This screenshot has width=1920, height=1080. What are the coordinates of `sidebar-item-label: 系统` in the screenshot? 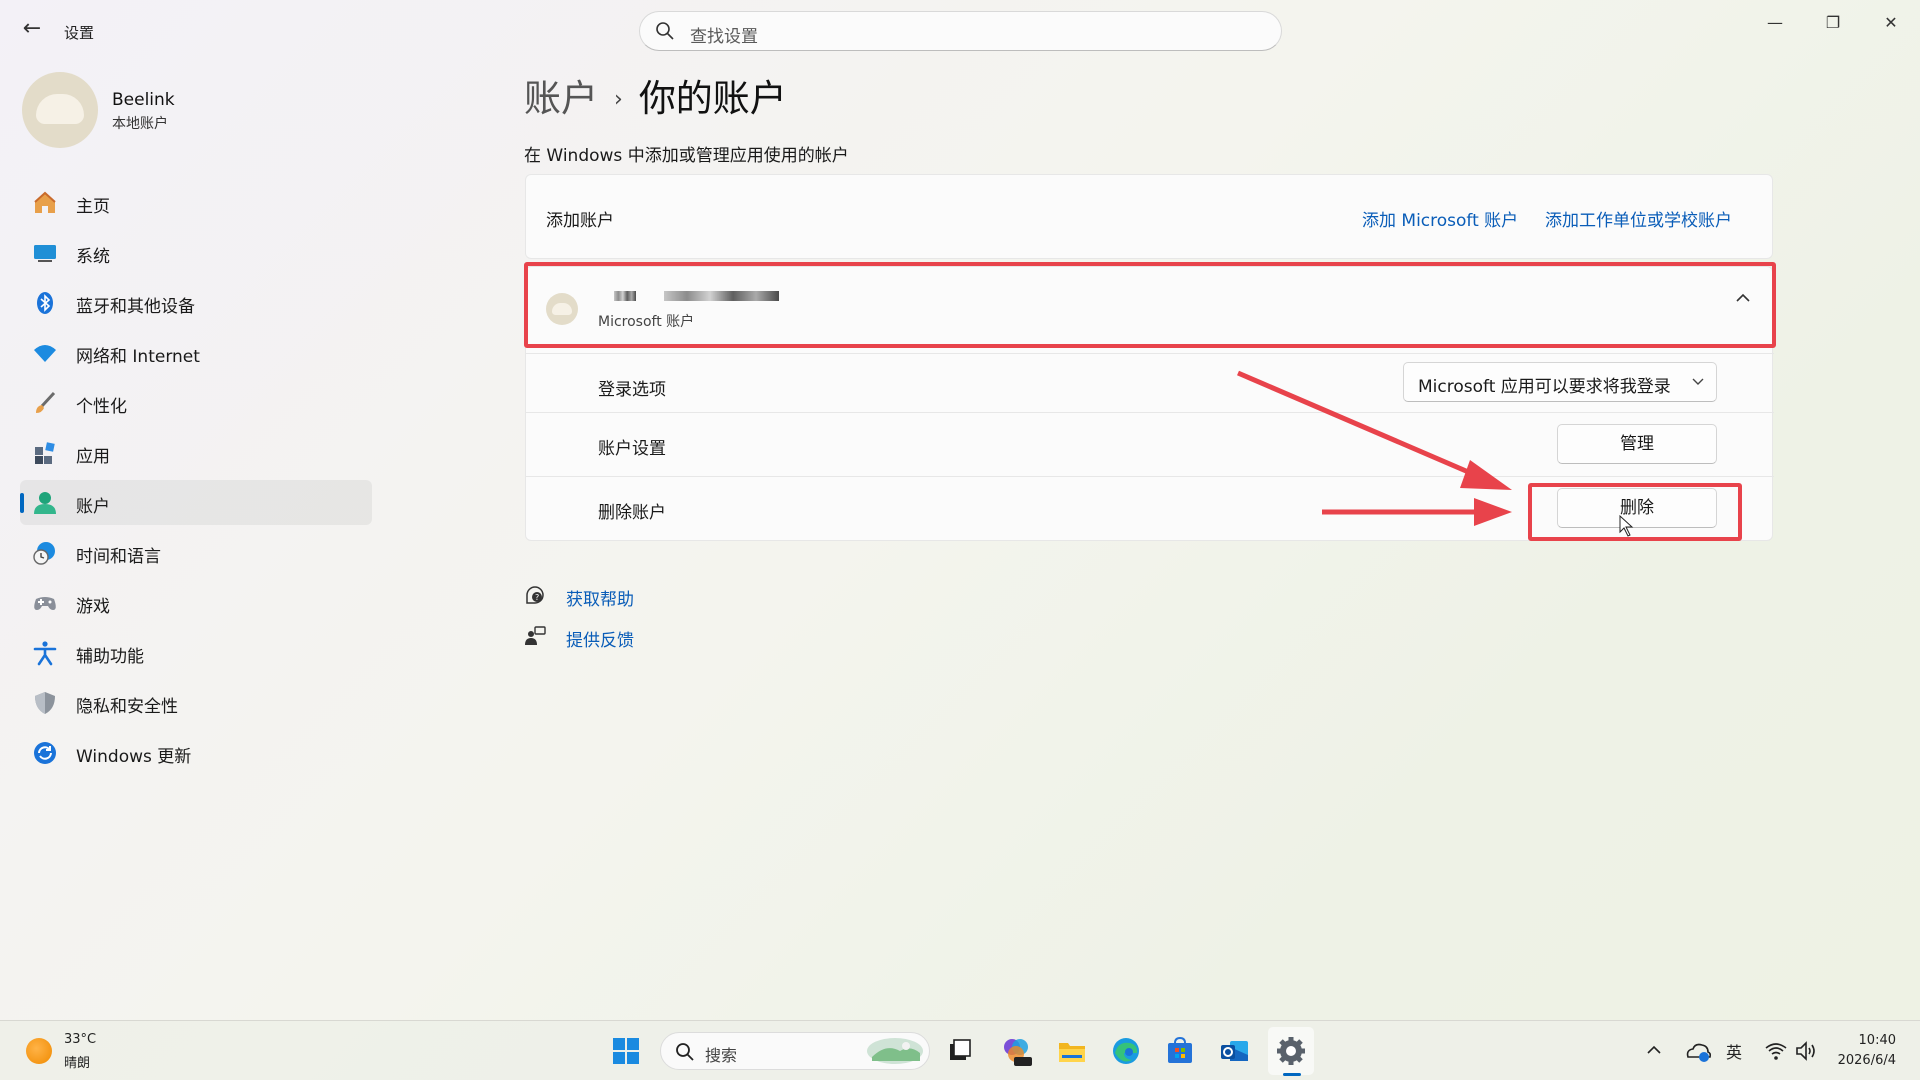 It's located at (93, 257).